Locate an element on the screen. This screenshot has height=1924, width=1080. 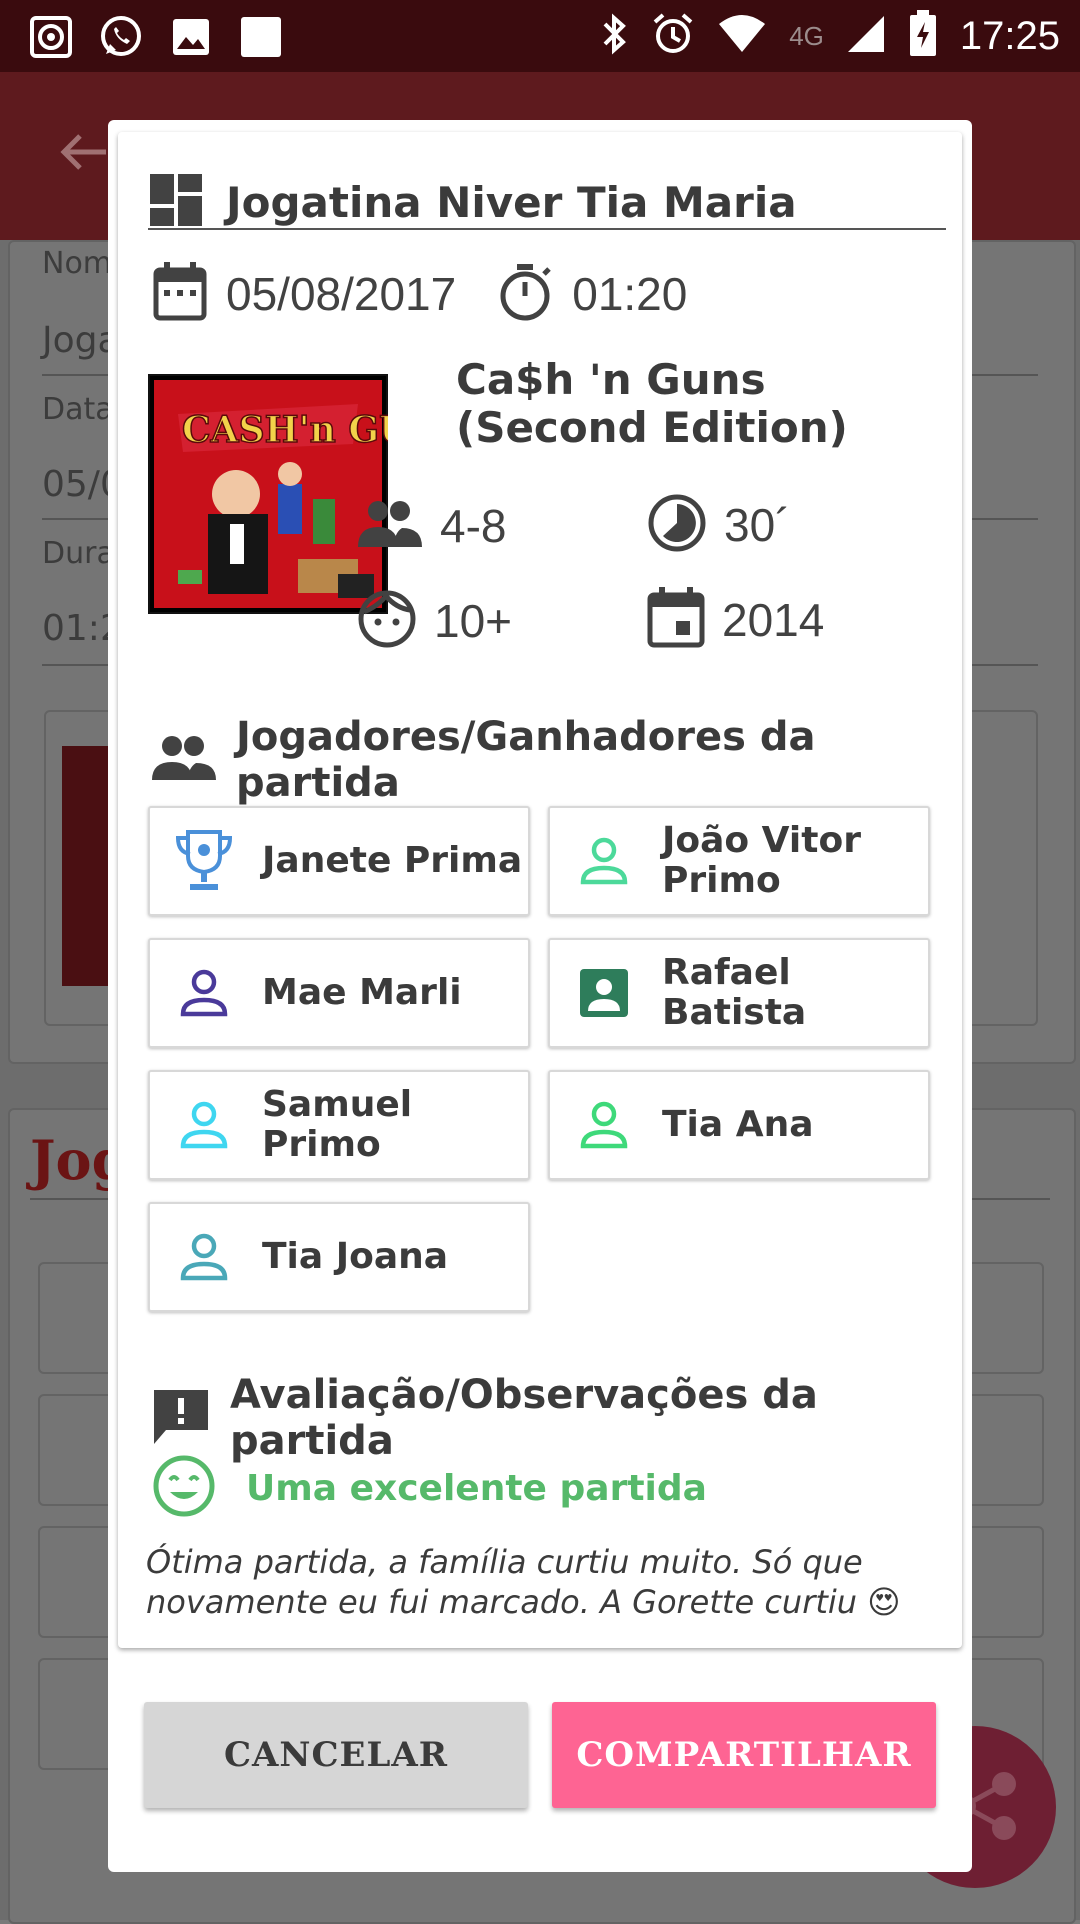
player-name: Rafael Batista is located at coordinates (734, 992).